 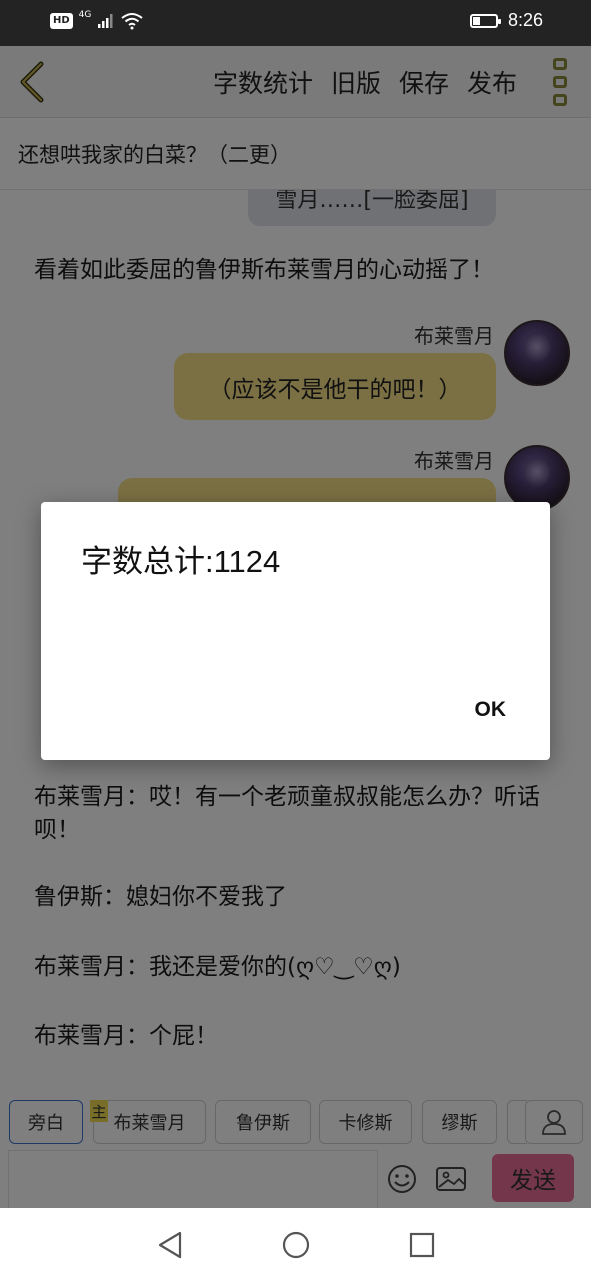 What do you see at coordinates (525, 20) in the screenshot?
I see `clock: 8:26` at bounding box center [525, 20].